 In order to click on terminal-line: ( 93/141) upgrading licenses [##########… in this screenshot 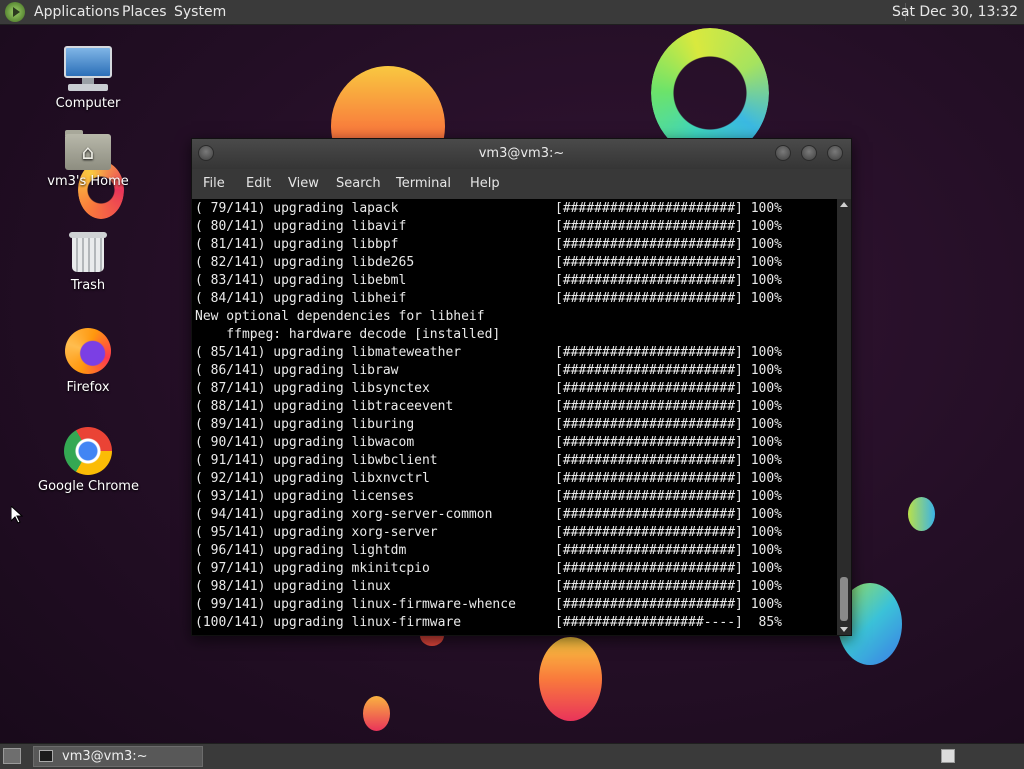, I will do `click(488, 496)`.